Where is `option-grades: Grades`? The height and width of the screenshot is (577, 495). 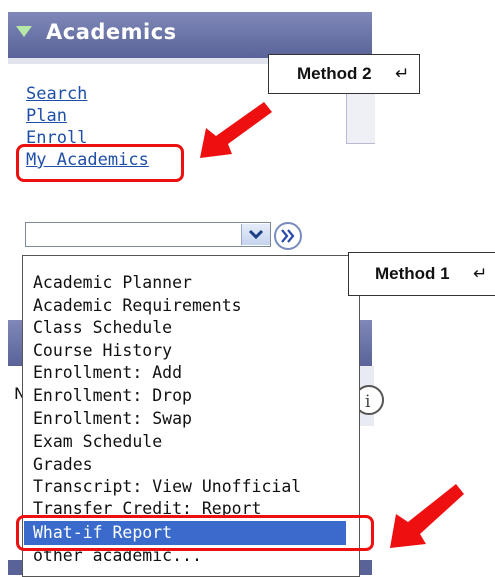 option-grades: Grades is located at coordinates (63, 465).